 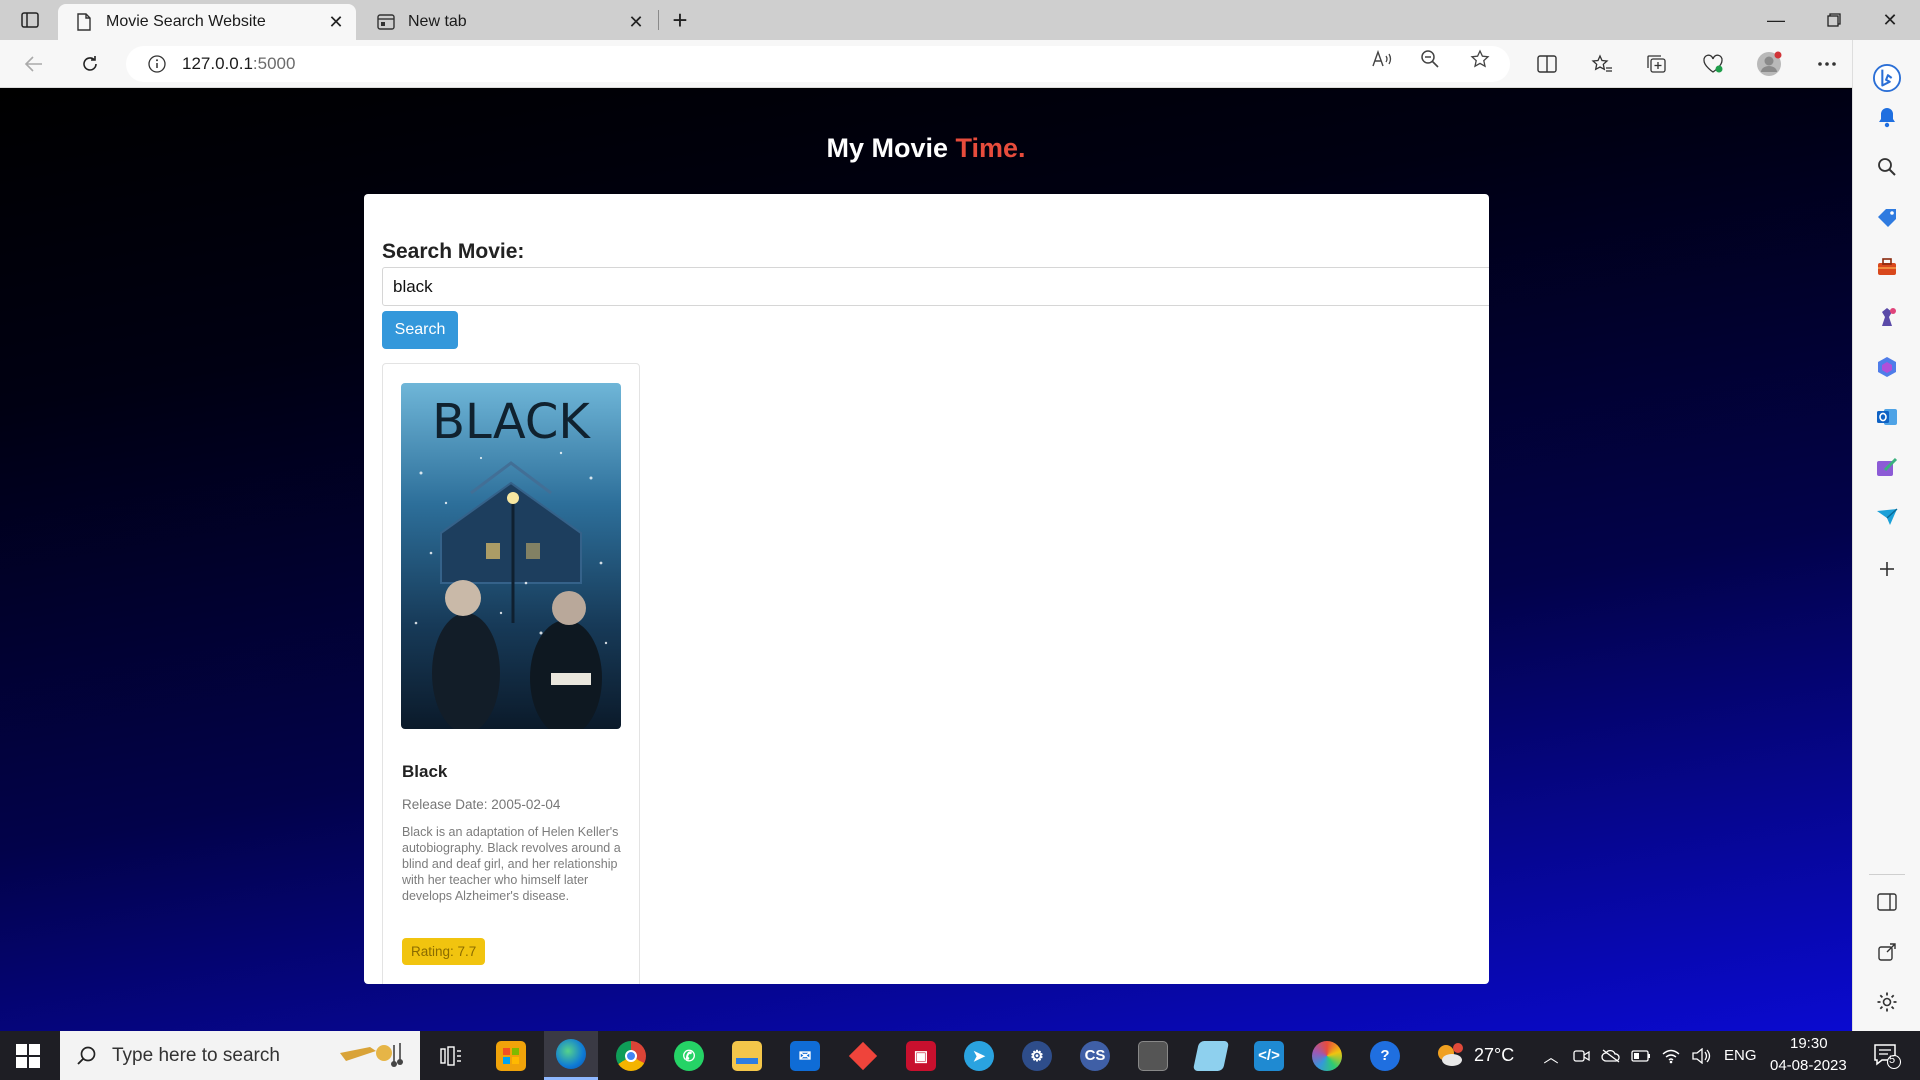 I want to click on add-sidebar-app-icon, so click(x=1887, y=569).